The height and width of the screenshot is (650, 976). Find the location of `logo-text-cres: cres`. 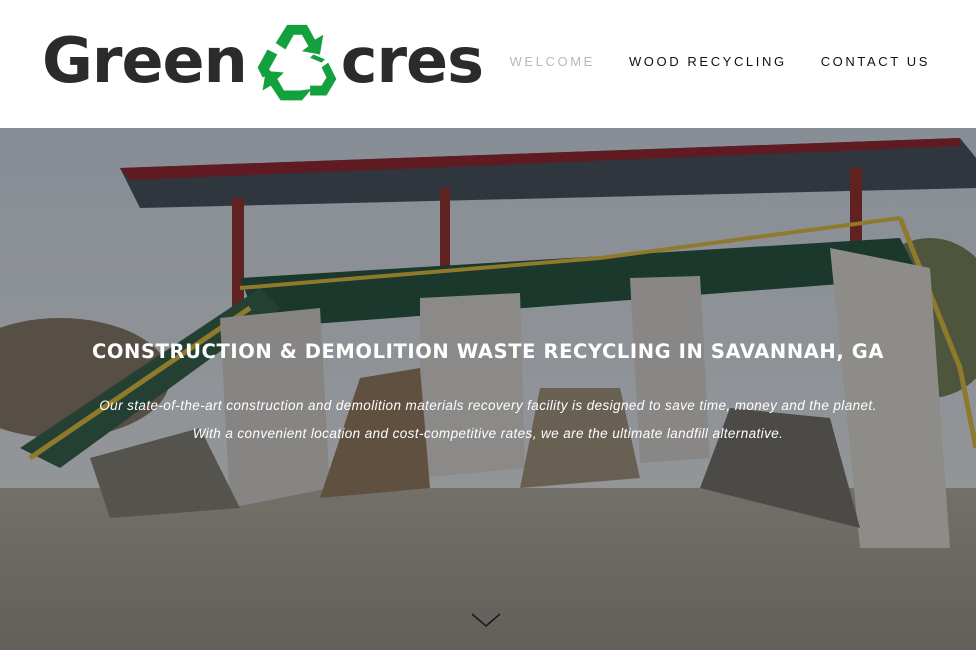

logo-text-cres: cres is located at coordinates (412, 60).